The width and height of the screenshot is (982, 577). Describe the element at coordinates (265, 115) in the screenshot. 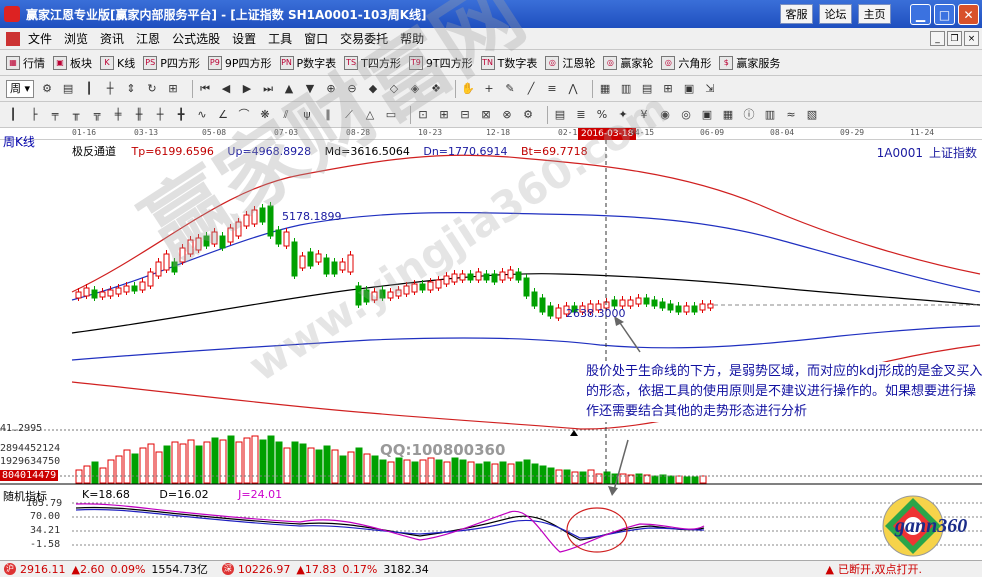

I see `spiral-icon: ❋` at that location.